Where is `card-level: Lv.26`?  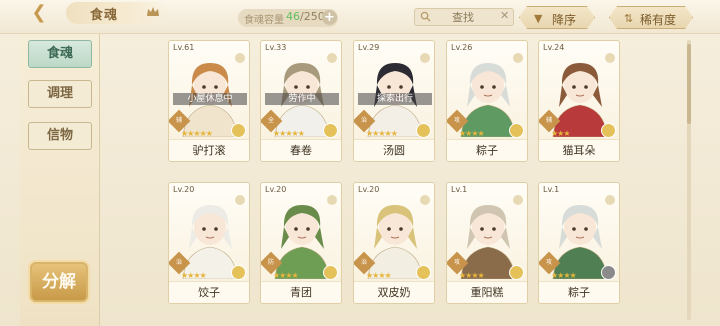
card-level: Lv.26 is located at coordinates (462, 47).